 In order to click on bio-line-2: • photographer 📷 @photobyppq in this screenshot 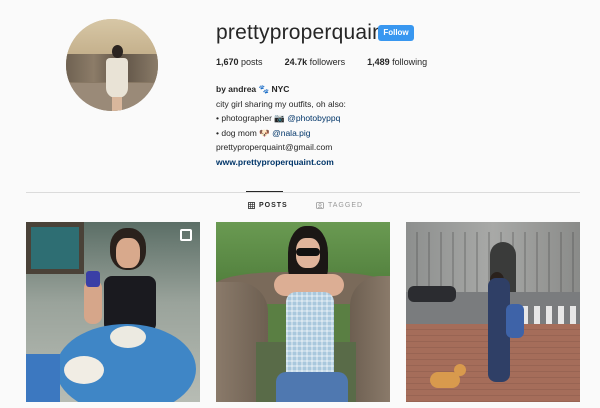, I will do `click(281, 118)`.